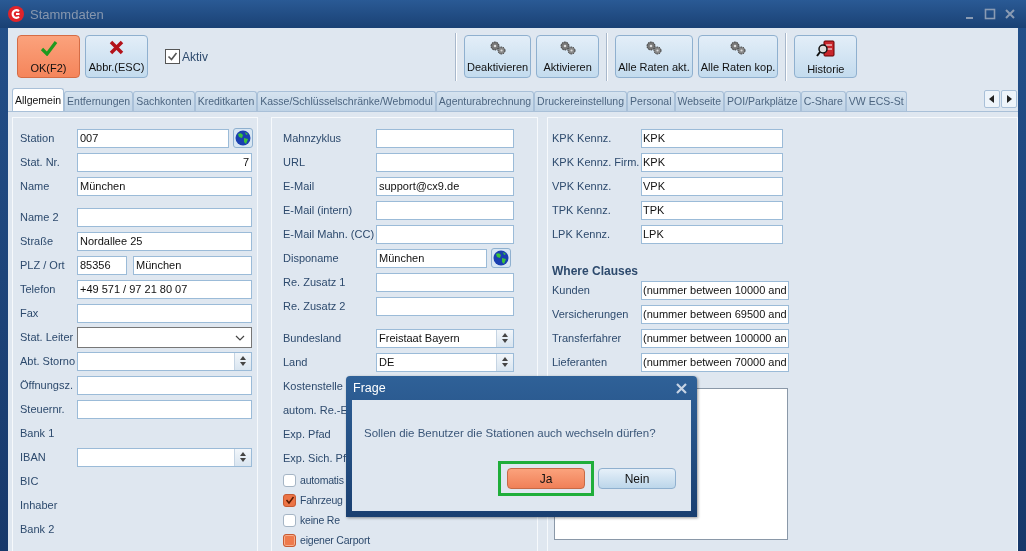 The width and height of the screenshot is (1026, 551). I want to click on tab: Druckereinstellung, so click(581, 101).